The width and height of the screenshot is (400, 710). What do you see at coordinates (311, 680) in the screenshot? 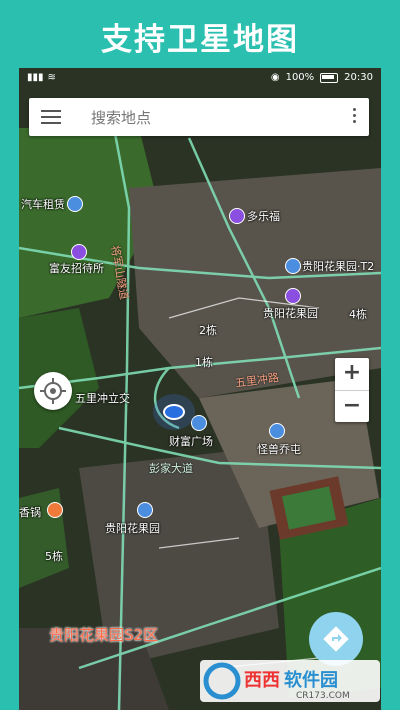
I see `svg-text: 软件园` at bounding box center [311, 680].